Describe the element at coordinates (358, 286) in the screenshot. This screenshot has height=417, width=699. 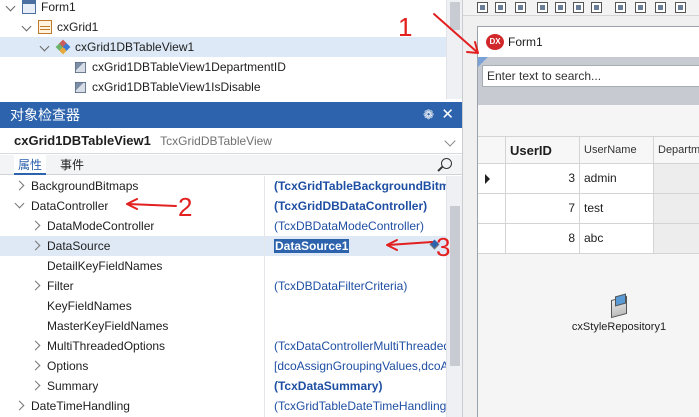
I see `property-value: (TcxDBDataFilterCriteria)` at that location.